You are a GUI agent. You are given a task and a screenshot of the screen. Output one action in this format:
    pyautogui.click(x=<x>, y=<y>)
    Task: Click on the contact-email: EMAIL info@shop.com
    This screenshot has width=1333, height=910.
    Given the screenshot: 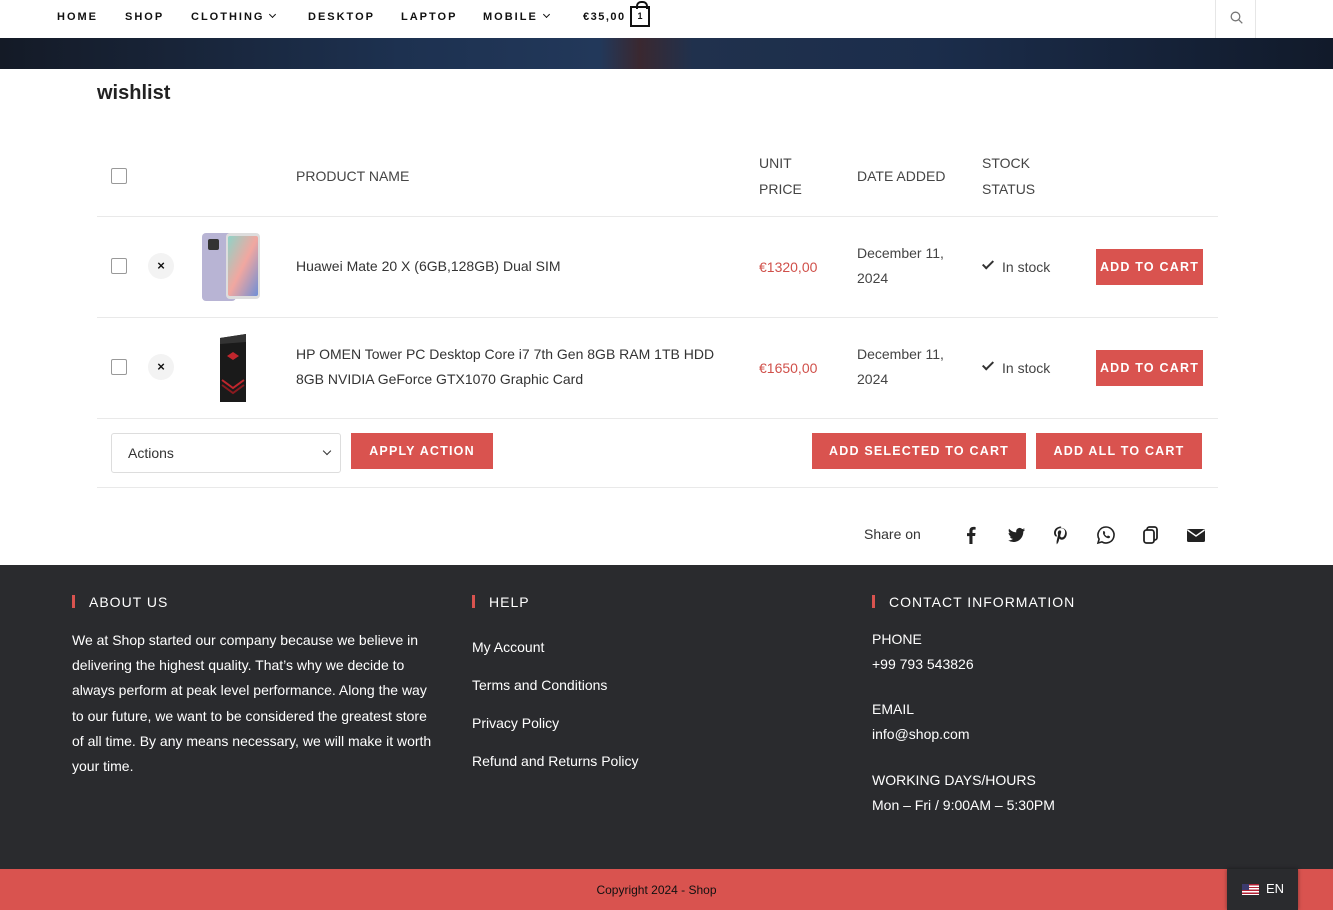 What is the action you would take?
    pyautogui.click(x=920, y=722)
    